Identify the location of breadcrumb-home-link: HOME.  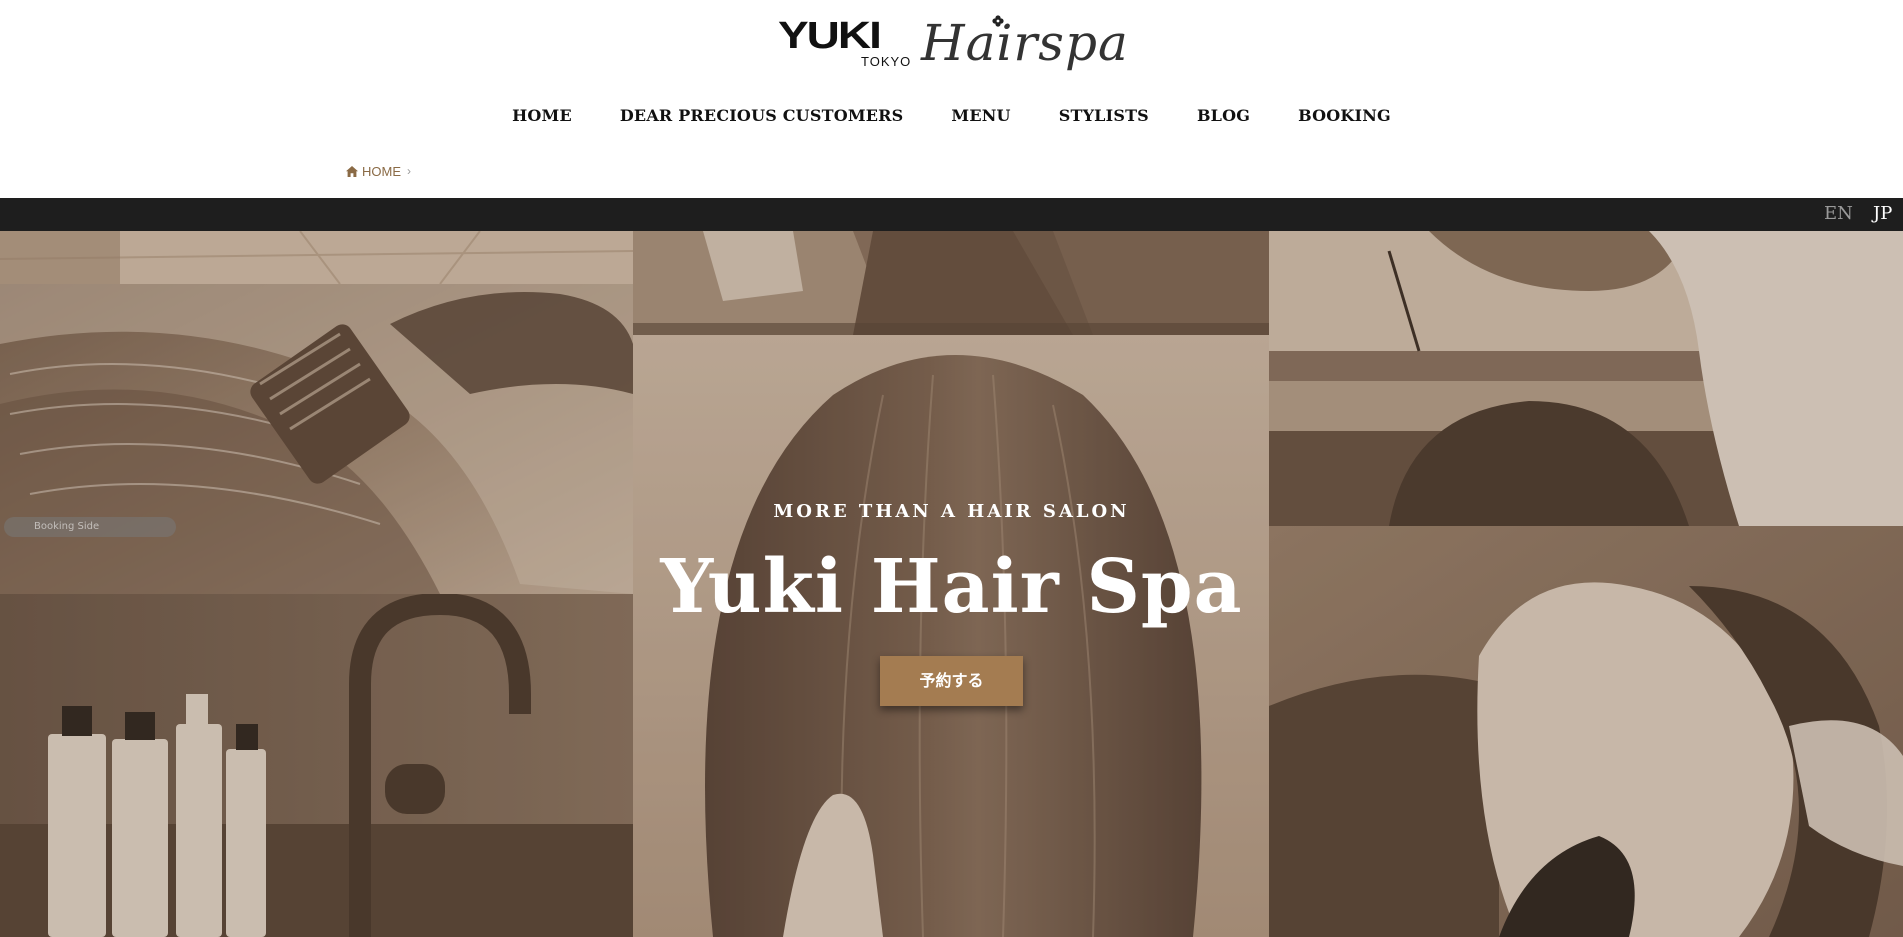
(381, 171).